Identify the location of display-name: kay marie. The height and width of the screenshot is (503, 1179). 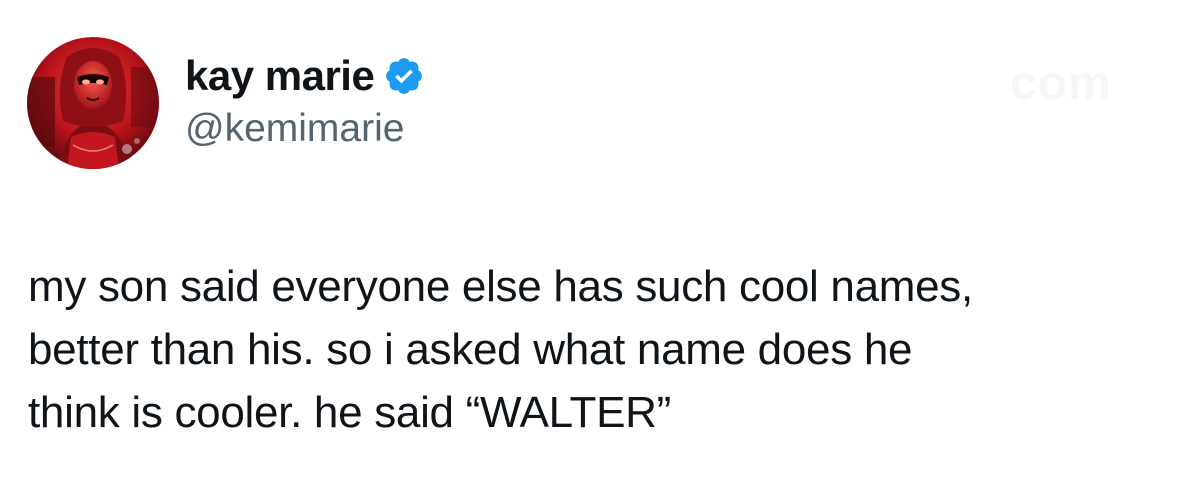
(280, 76).